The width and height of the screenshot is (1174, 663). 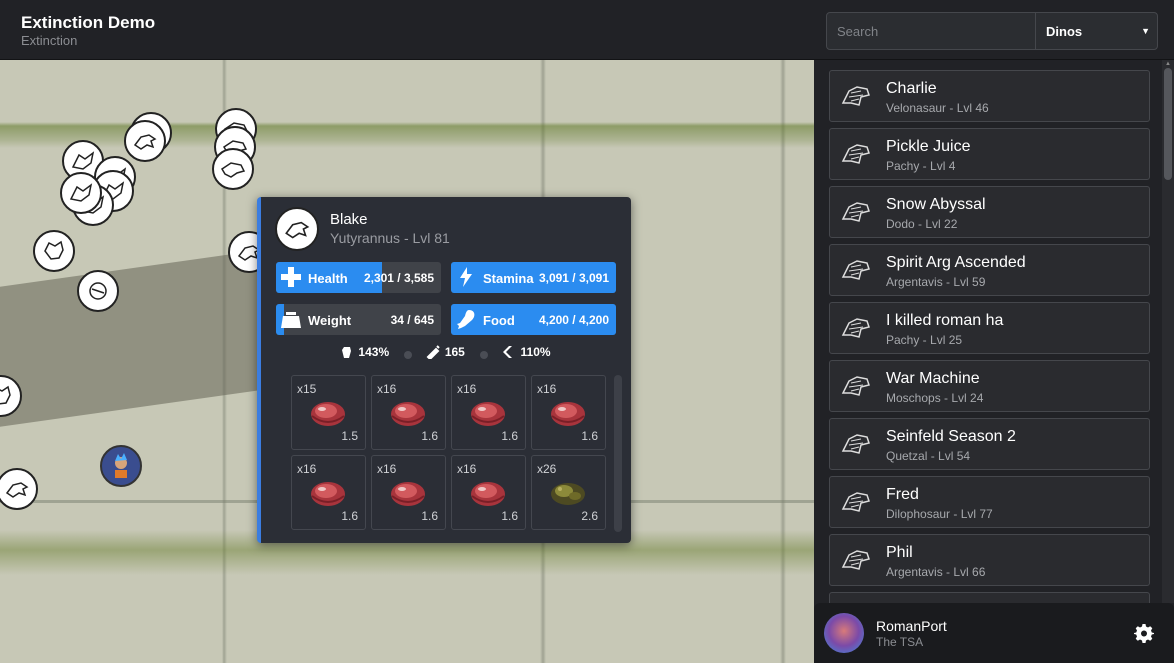 What do you see at coordinates (291, 277) in the screenshot?
I see `health-icon` at bounding box center [291, 277].